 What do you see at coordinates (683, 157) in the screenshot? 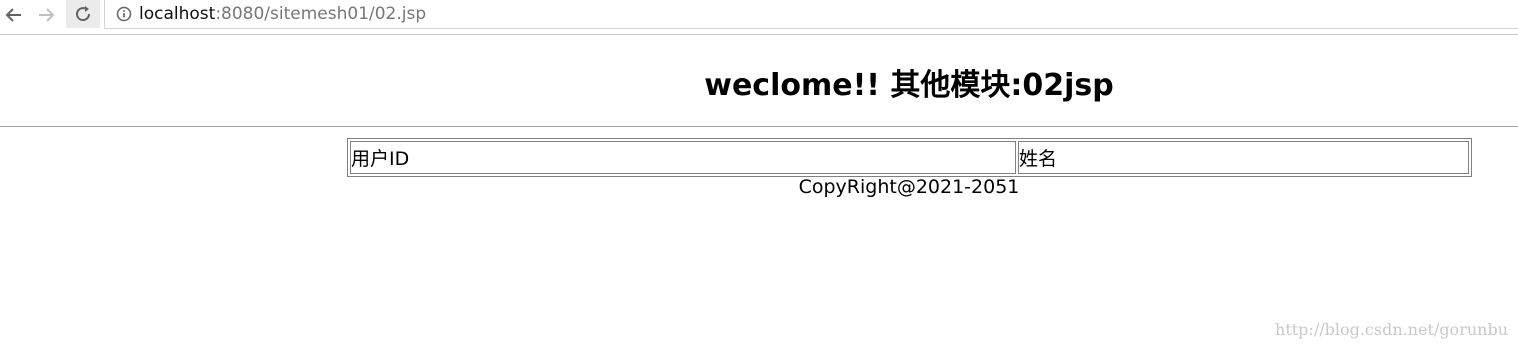
I see `column-header-user-id: 用户ID` at bounding box center [683, 157].